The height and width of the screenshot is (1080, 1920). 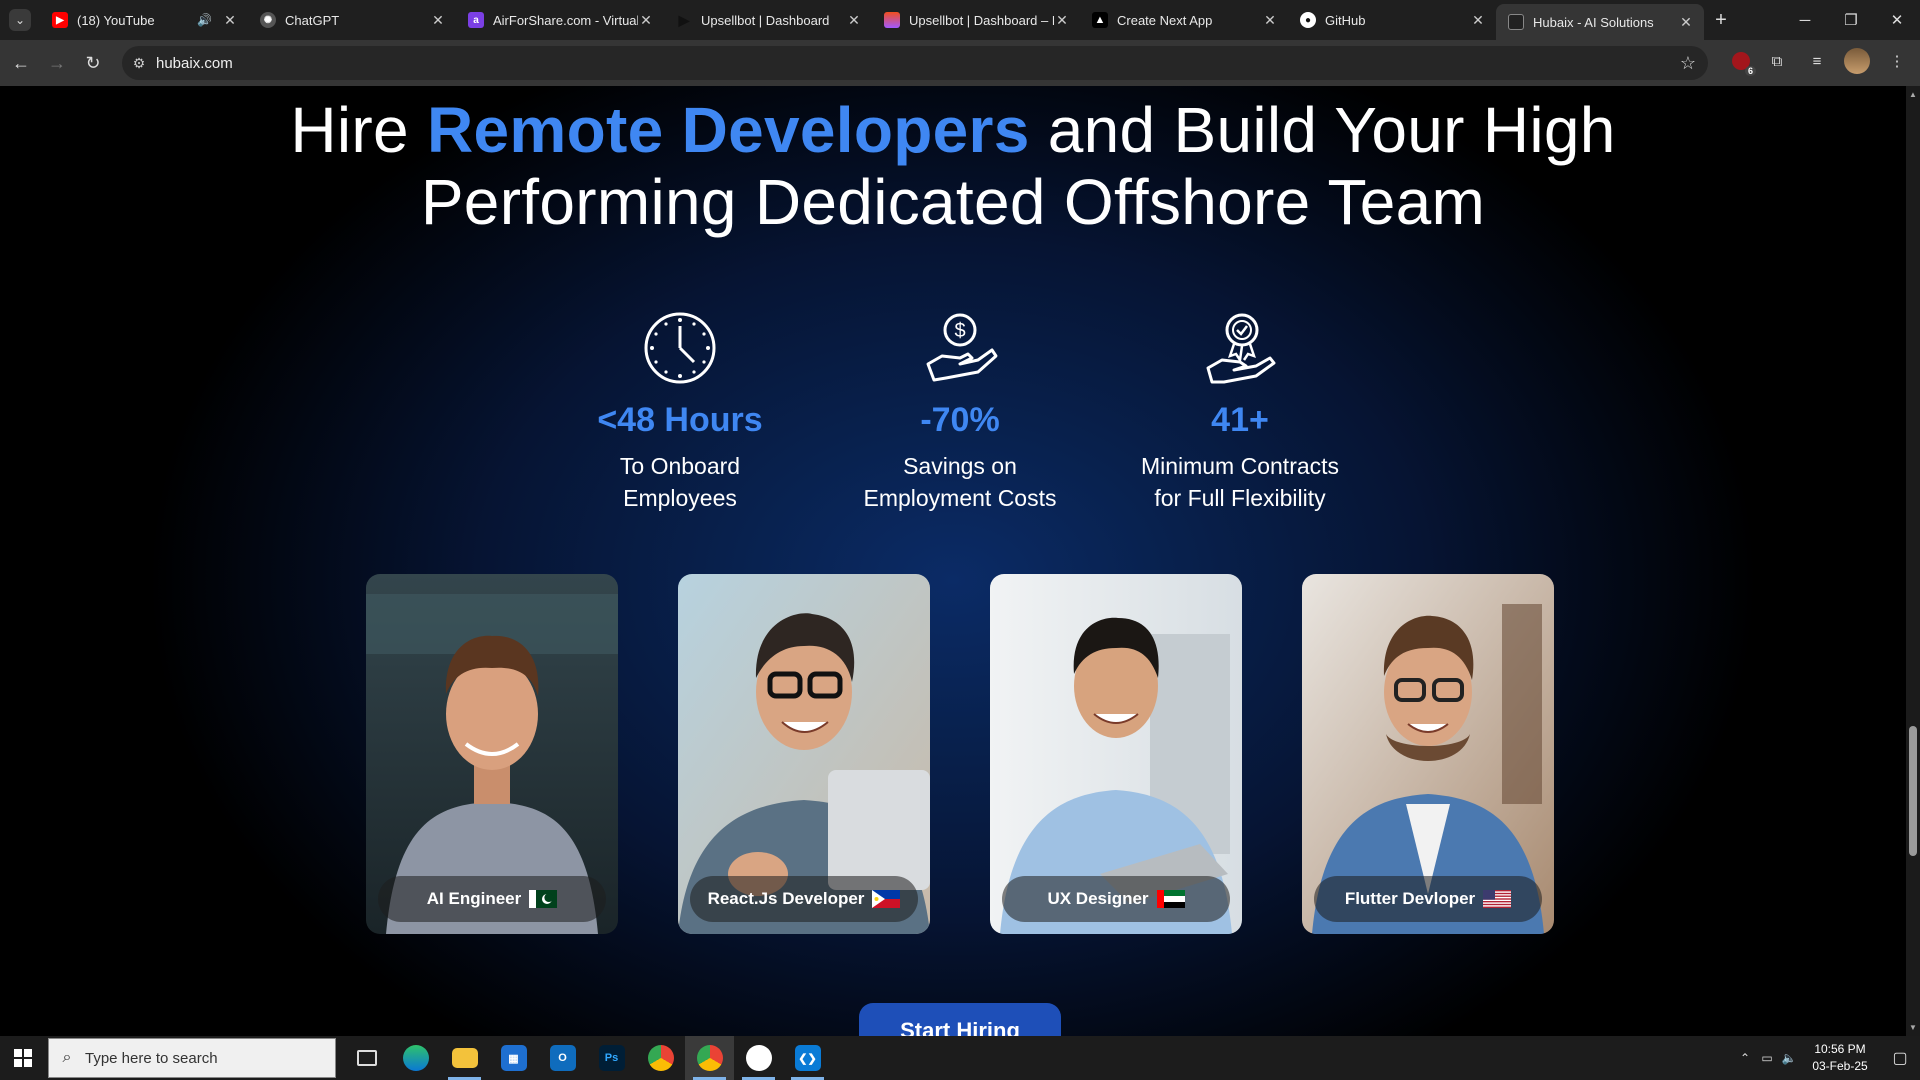 I want to click on search-icon: ⌕, so click(x=67, y=1057).